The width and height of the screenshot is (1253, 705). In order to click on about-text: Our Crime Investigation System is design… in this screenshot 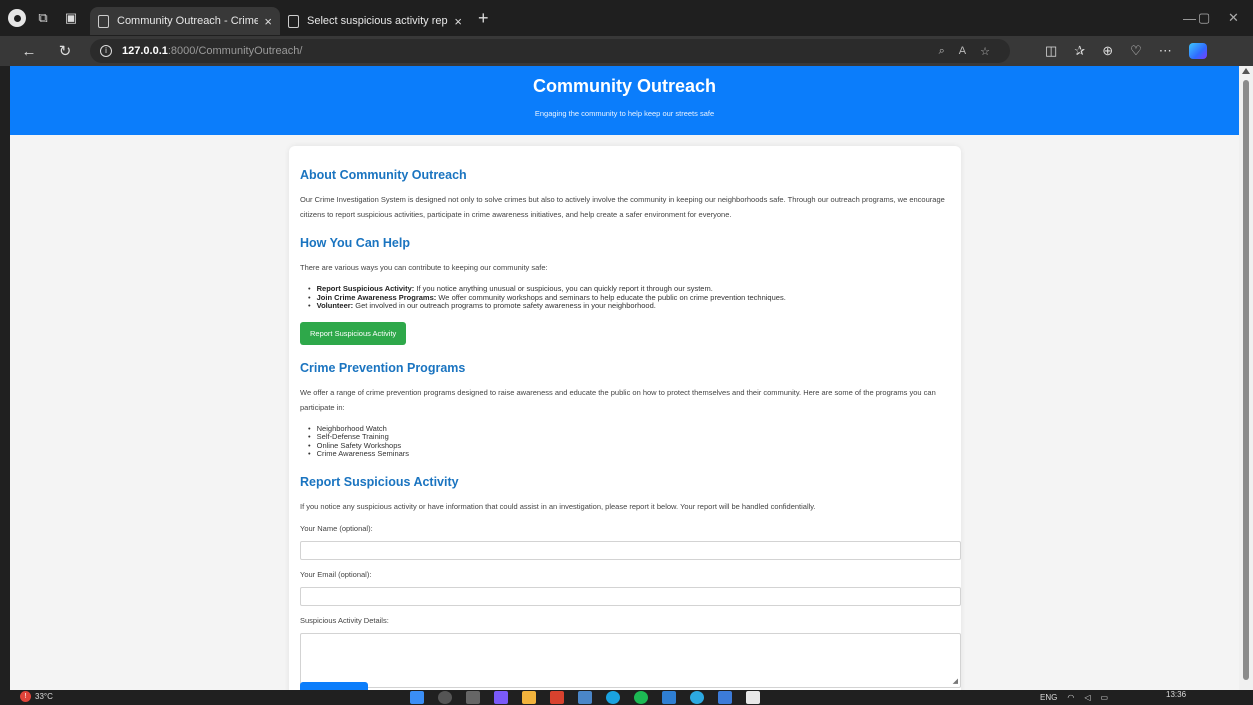, I will do `click(622, 207)`.